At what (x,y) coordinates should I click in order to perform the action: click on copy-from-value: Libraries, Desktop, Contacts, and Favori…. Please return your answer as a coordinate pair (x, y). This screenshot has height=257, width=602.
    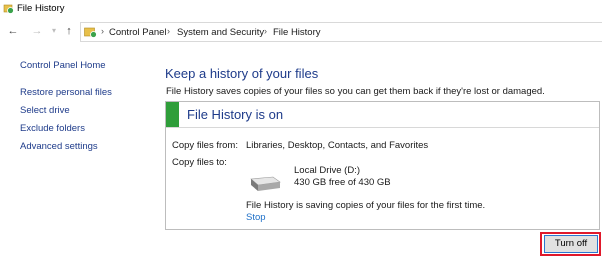
    Looking at the image, I should click on (337, 145).